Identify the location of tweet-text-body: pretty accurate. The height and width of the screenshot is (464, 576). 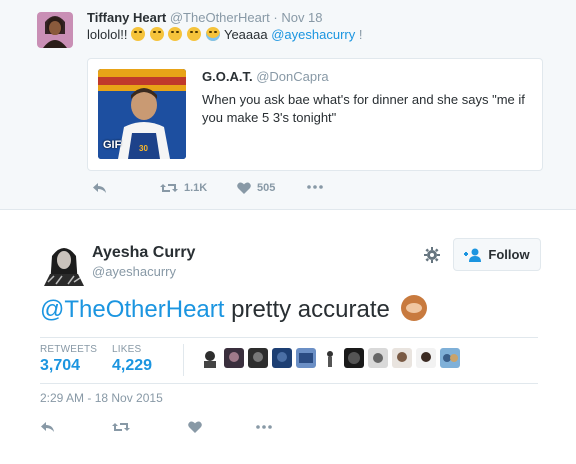
(310, 309).